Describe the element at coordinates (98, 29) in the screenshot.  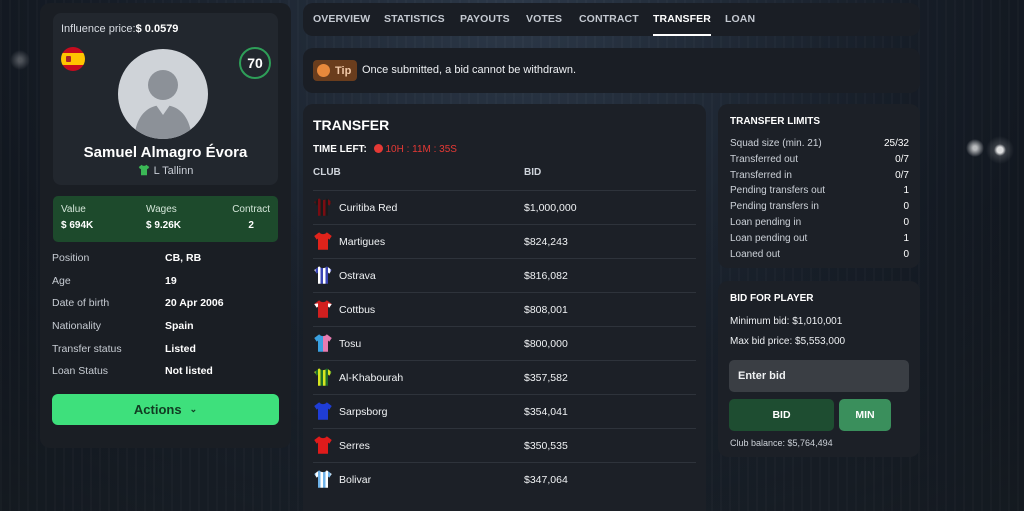
I see `influence-label: Influence price:` at that location.